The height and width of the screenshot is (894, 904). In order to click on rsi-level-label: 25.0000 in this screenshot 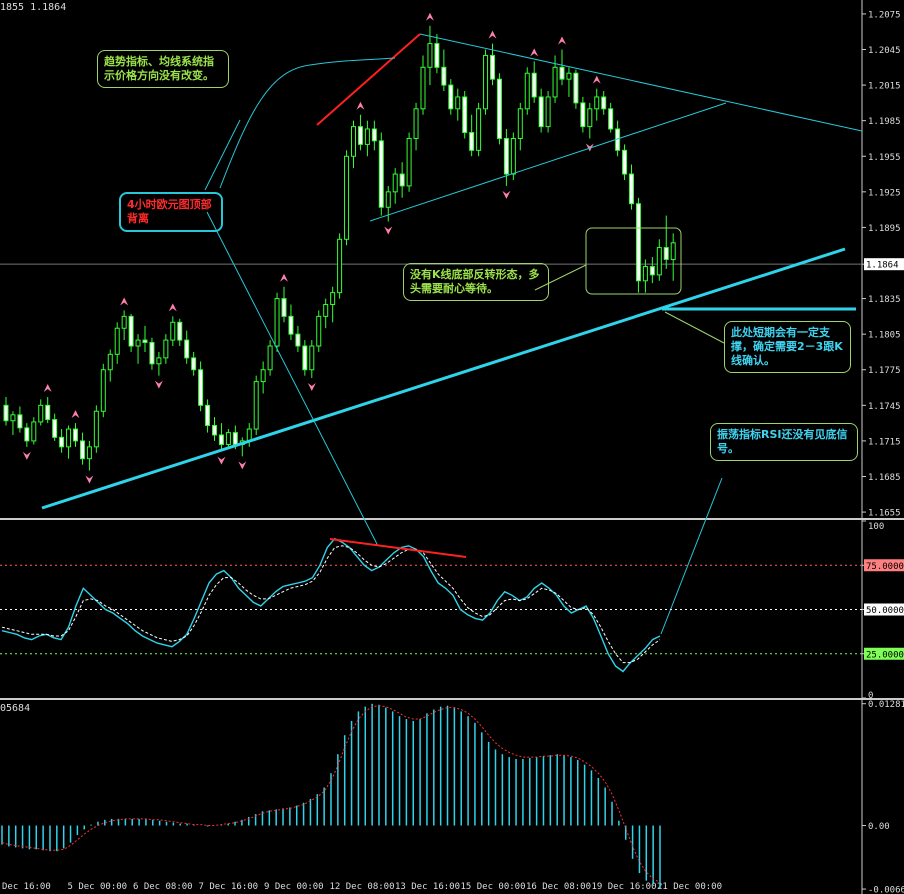, I will do `click(885, 655)`.